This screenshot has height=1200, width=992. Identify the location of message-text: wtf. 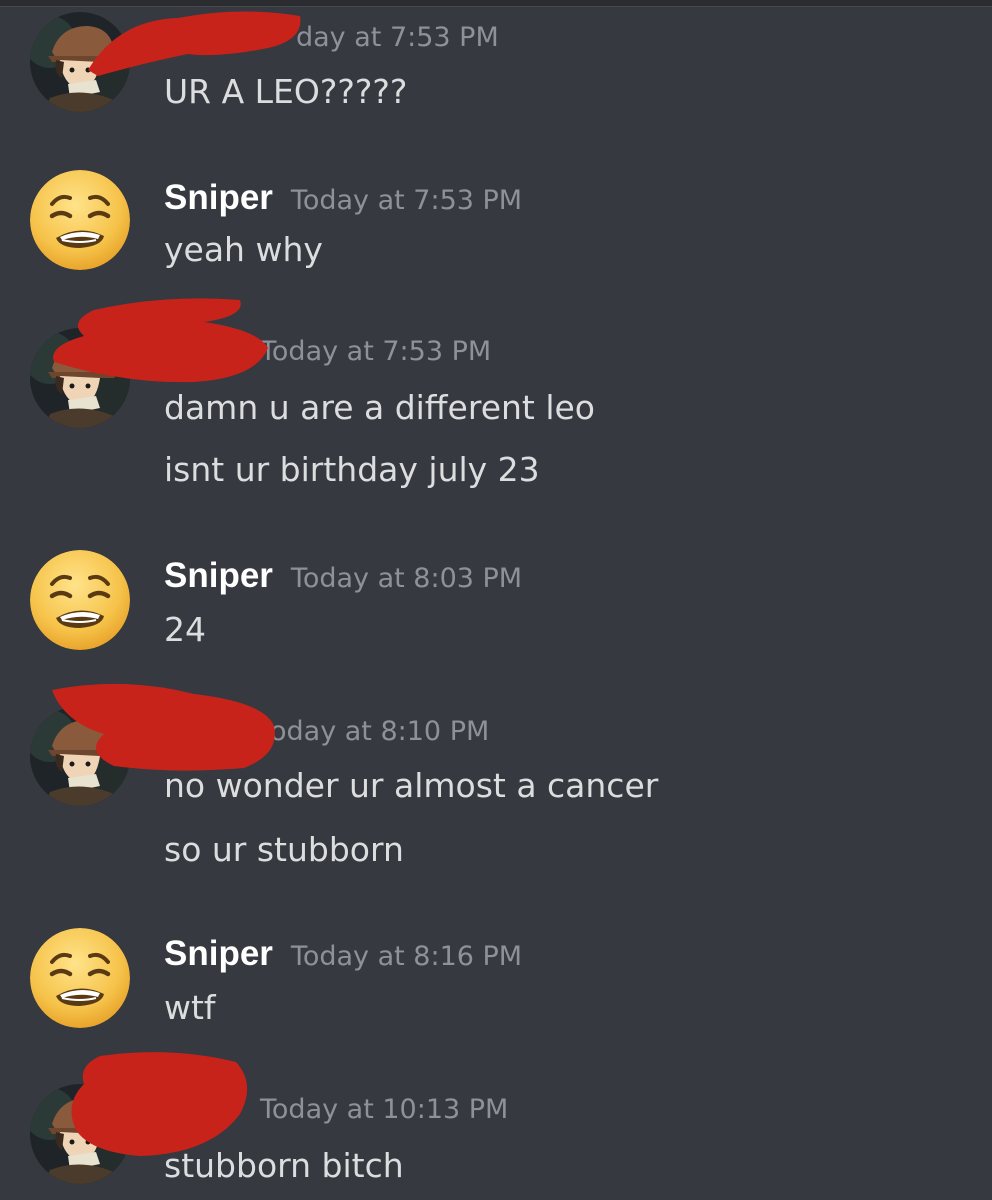
(190, 1007).